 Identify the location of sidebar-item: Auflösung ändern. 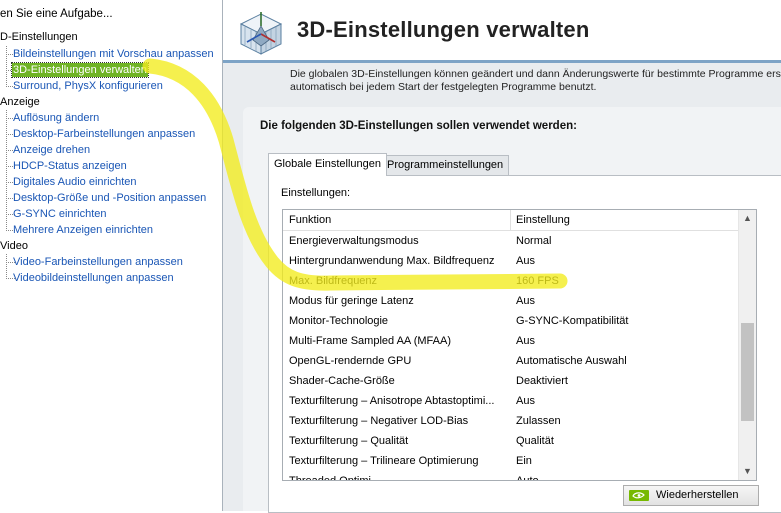
(56, 118).